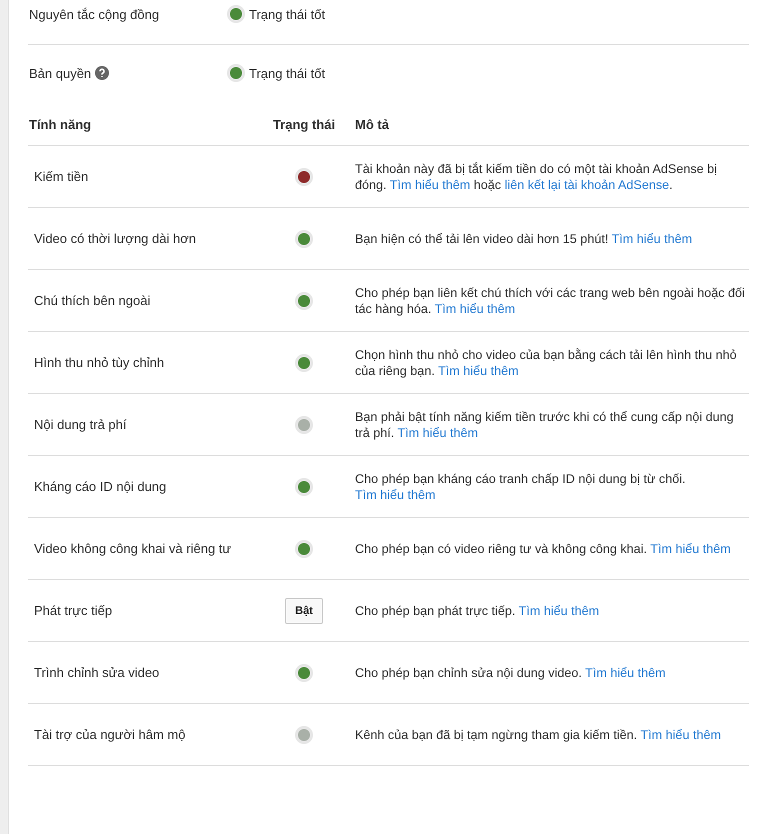 The width and height of the screenshot is (768, 834). What do you see at coordinates (549, 301) in the screenshot?
I see `feature-description: Cho phép bạn liên kết chú thích với các trang web bên ngoài hoặc đối tác hàng hóa. Tìm hiểu thêm` at bounding box center [549, 301].